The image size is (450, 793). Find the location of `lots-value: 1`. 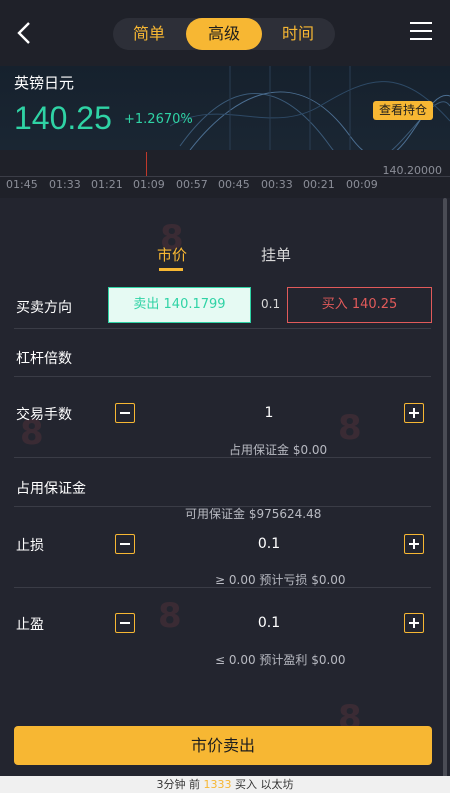

lots-value: 1 is located at coordinates (269, 413).